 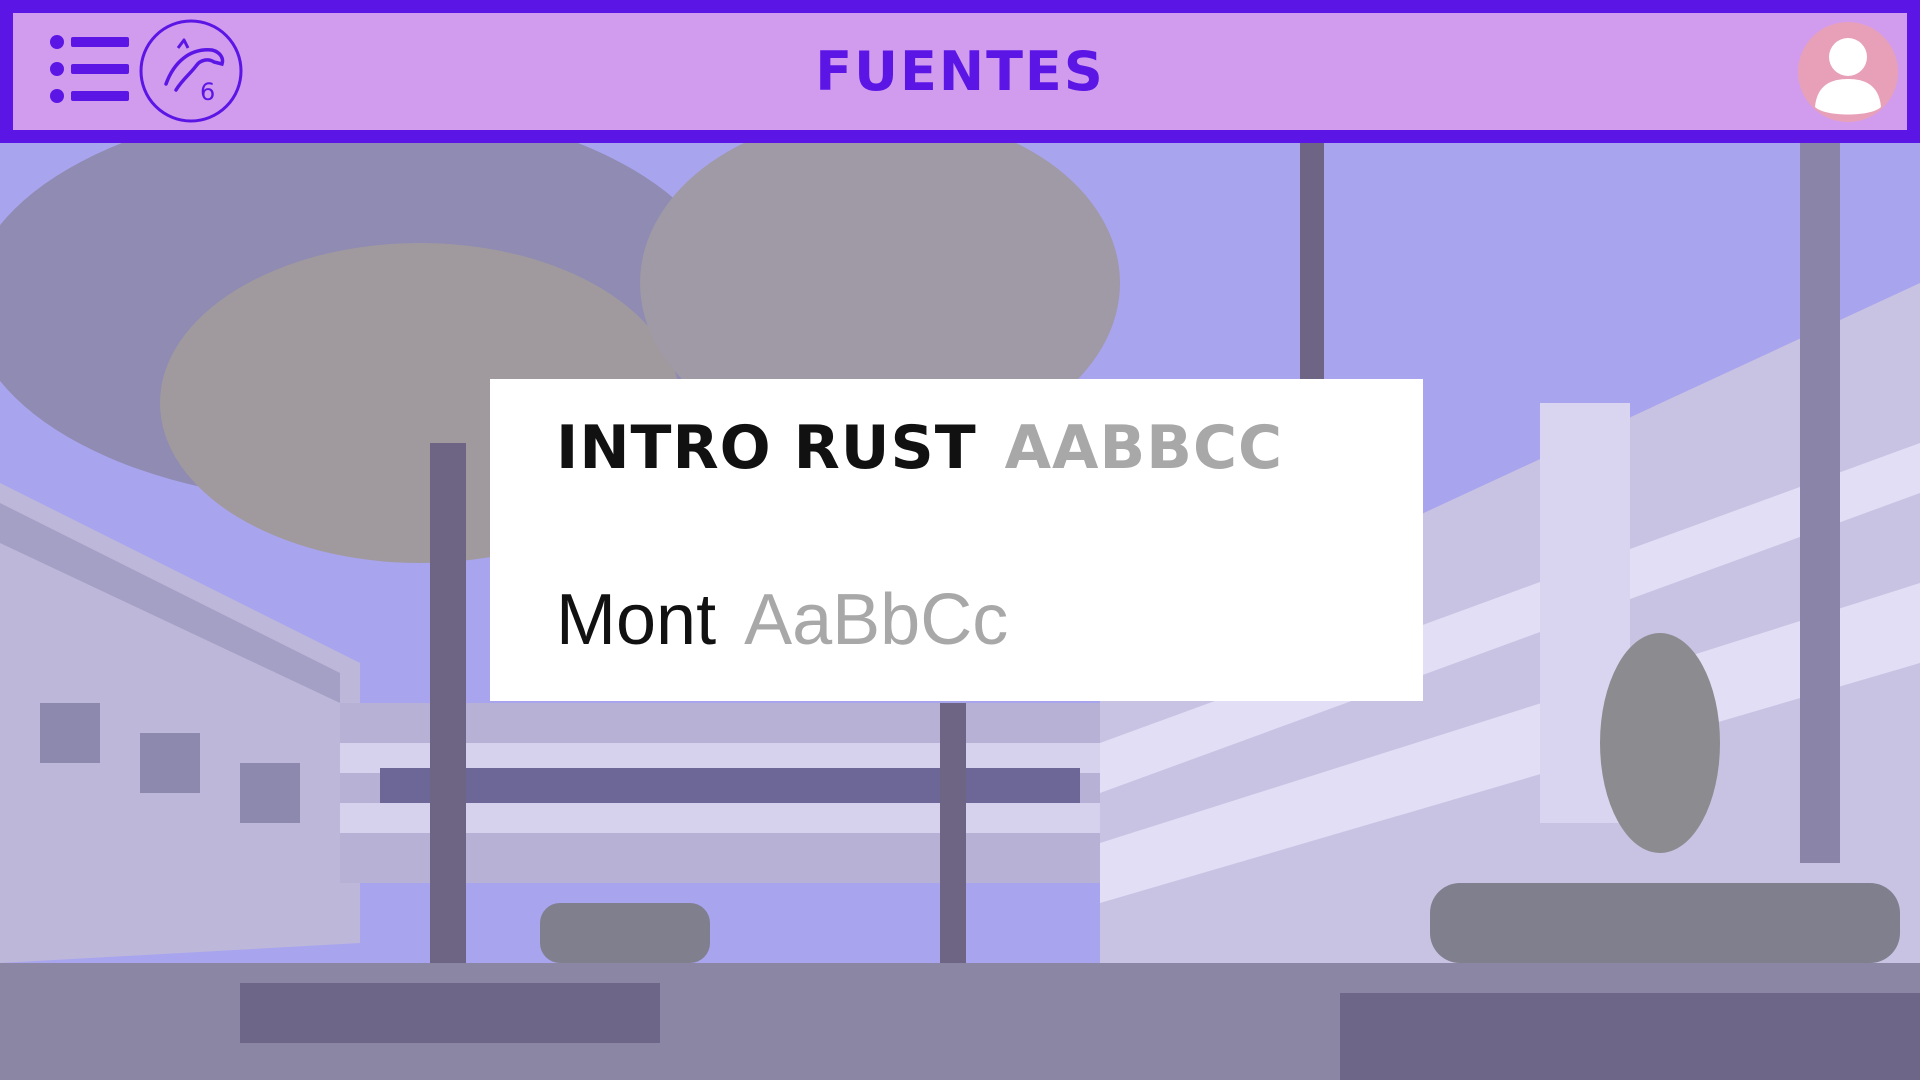 I want to click on profile-button, so click(x=1848, y=72).